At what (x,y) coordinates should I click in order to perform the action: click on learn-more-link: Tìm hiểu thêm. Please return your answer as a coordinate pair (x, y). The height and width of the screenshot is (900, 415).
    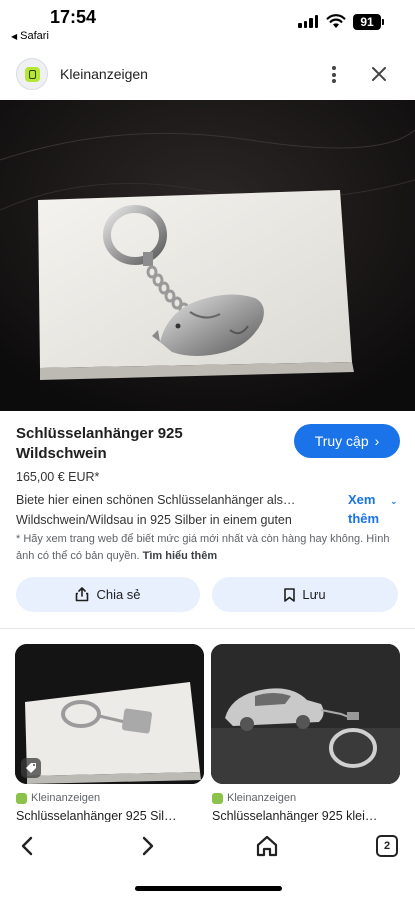
    Looking at the image, I should click on (180, 556).